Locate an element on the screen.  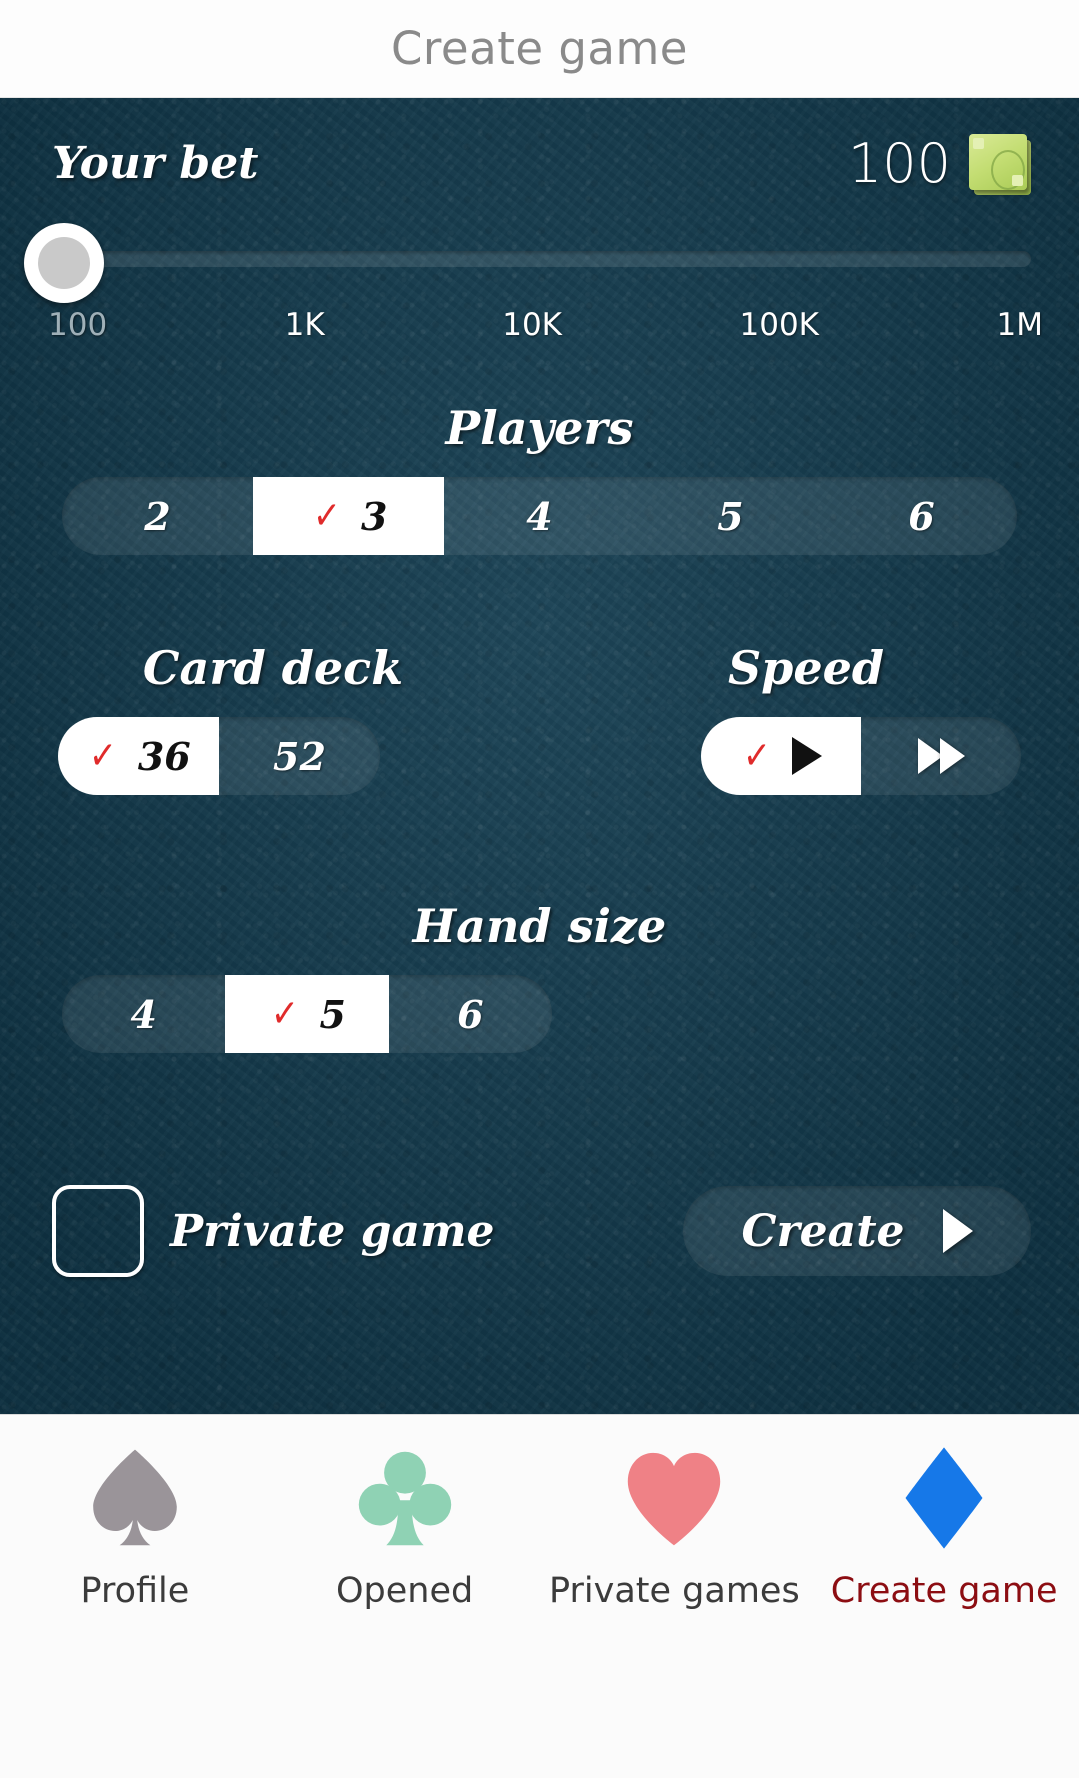
hand-size-option-6-label: 6 is located at coordinates (470, 1014).